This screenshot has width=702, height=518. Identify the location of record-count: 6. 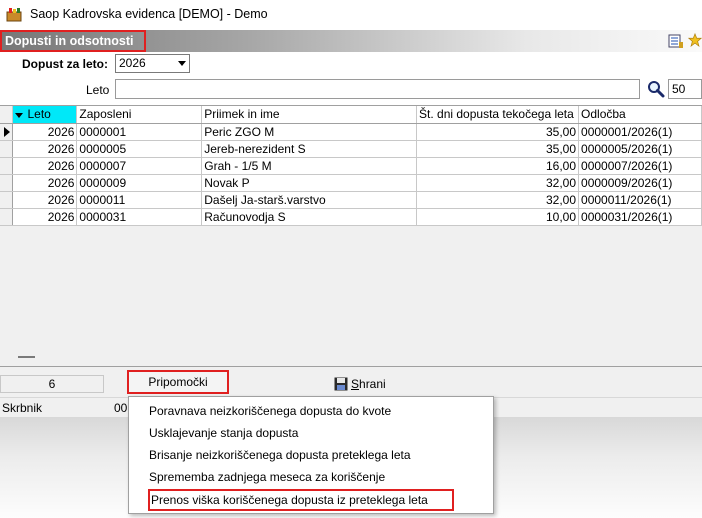
(52, 384).